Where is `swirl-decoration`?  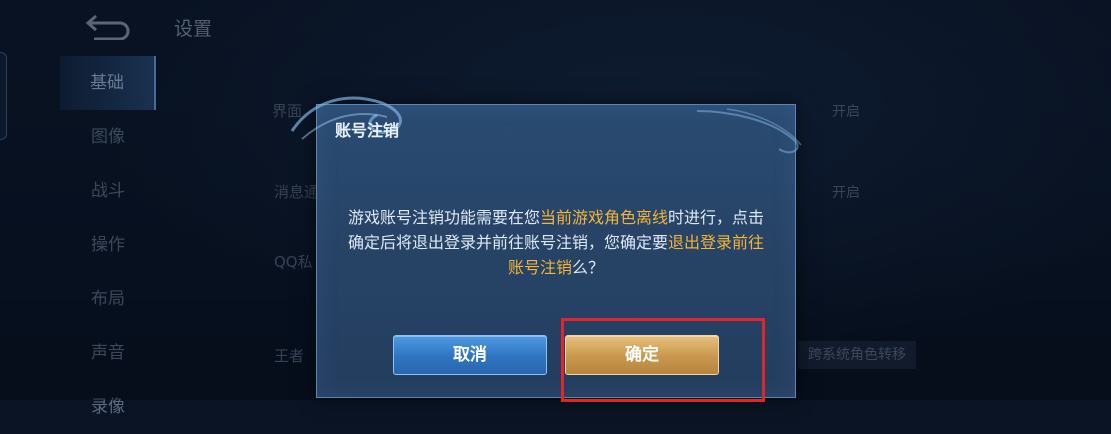 swirl-decoration is located at coordinates (749, 131).